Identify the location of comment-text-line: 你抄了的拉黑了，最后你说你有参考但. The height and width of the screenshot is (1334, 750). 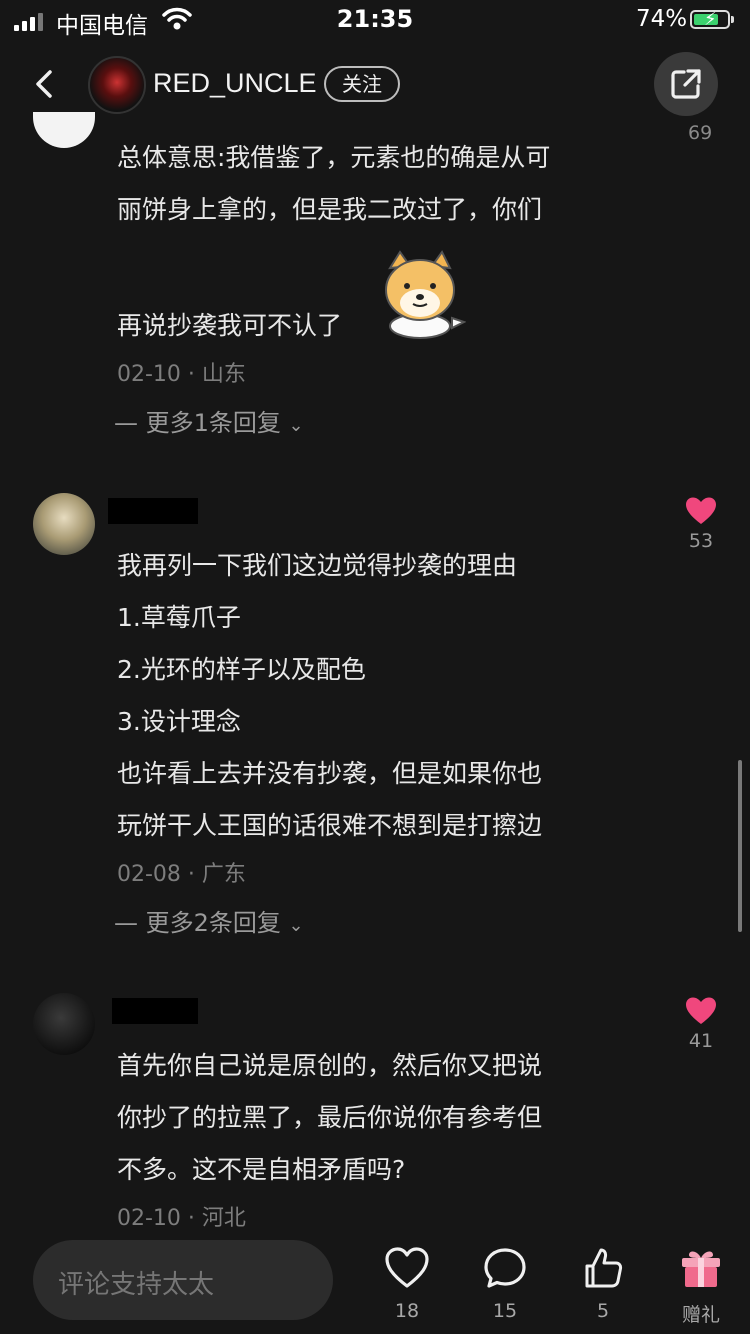
(330, 1117).